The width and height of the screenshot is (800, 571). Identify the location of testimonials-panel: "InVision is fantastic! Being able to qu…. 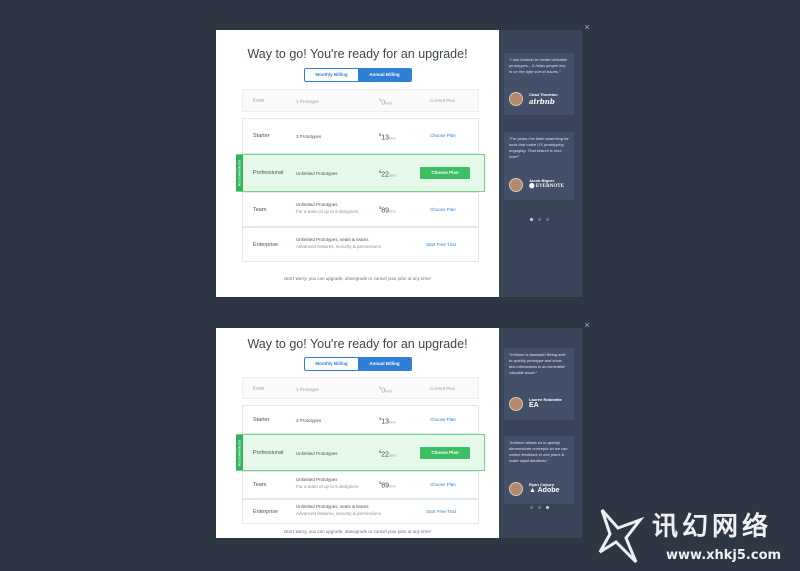
(540, 433).